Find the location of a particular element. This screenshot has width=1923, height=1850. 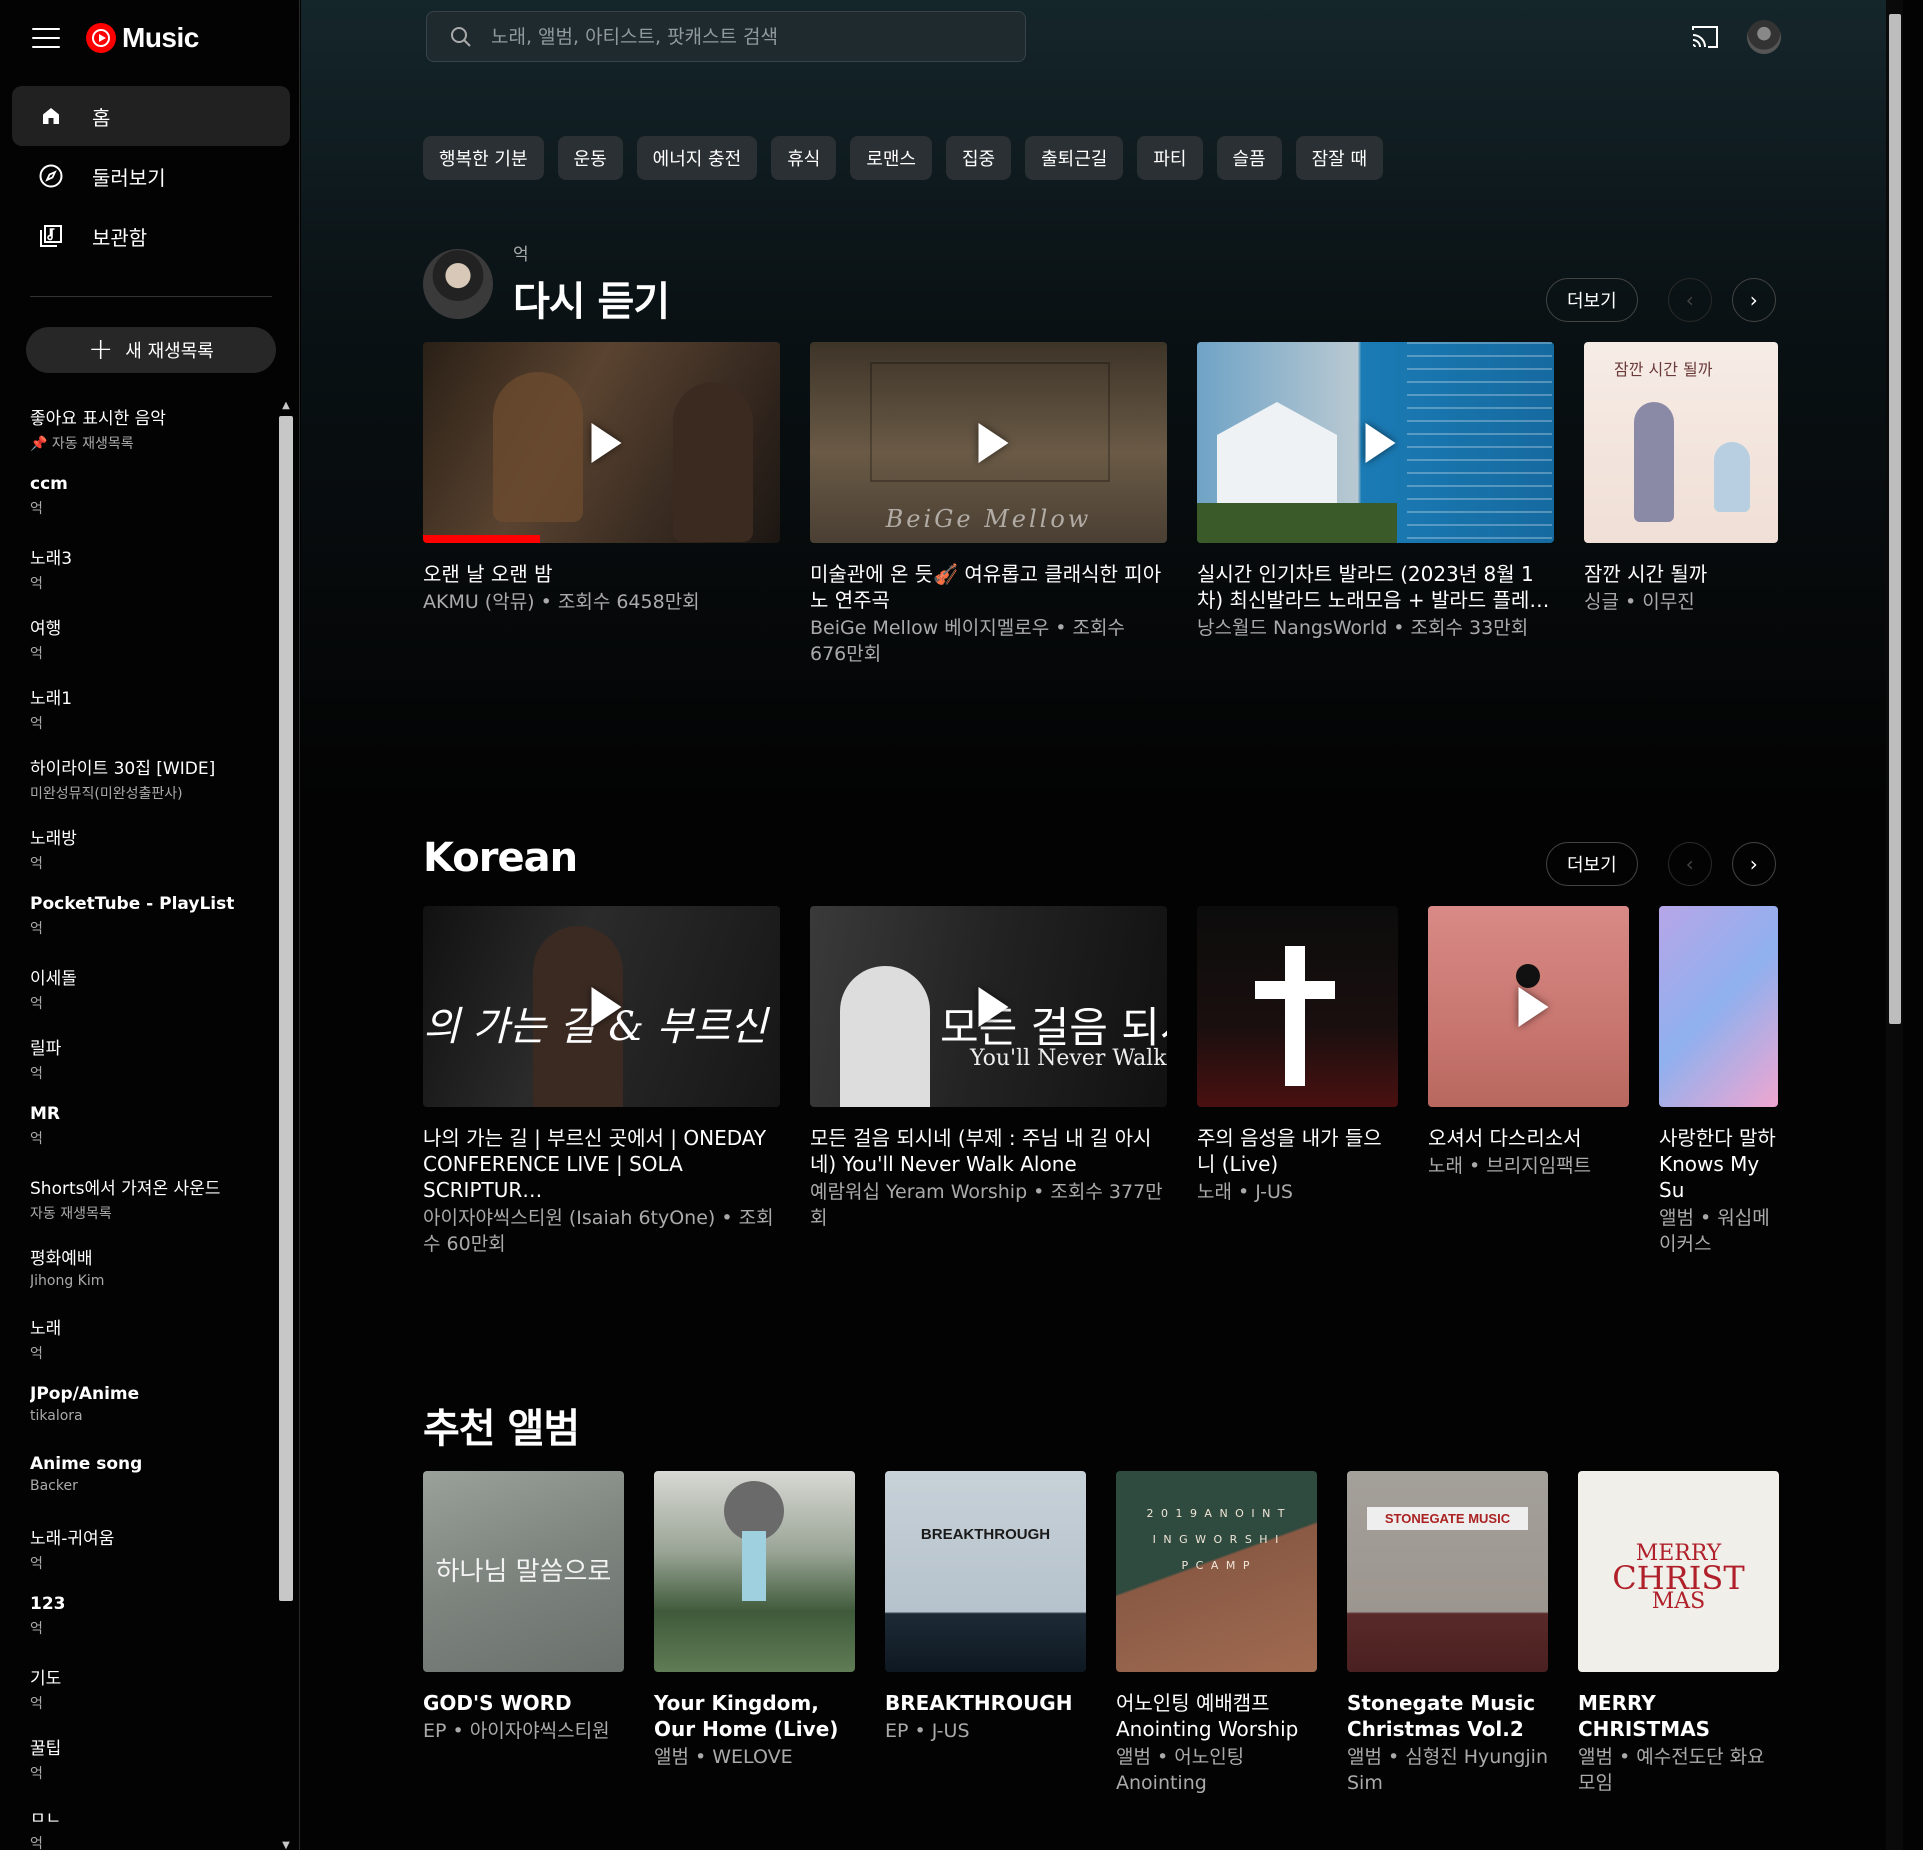

song-card: 오셔서 다스리소서 노래 • 브리지임팩트 is located at coordinates (1528, 1081).